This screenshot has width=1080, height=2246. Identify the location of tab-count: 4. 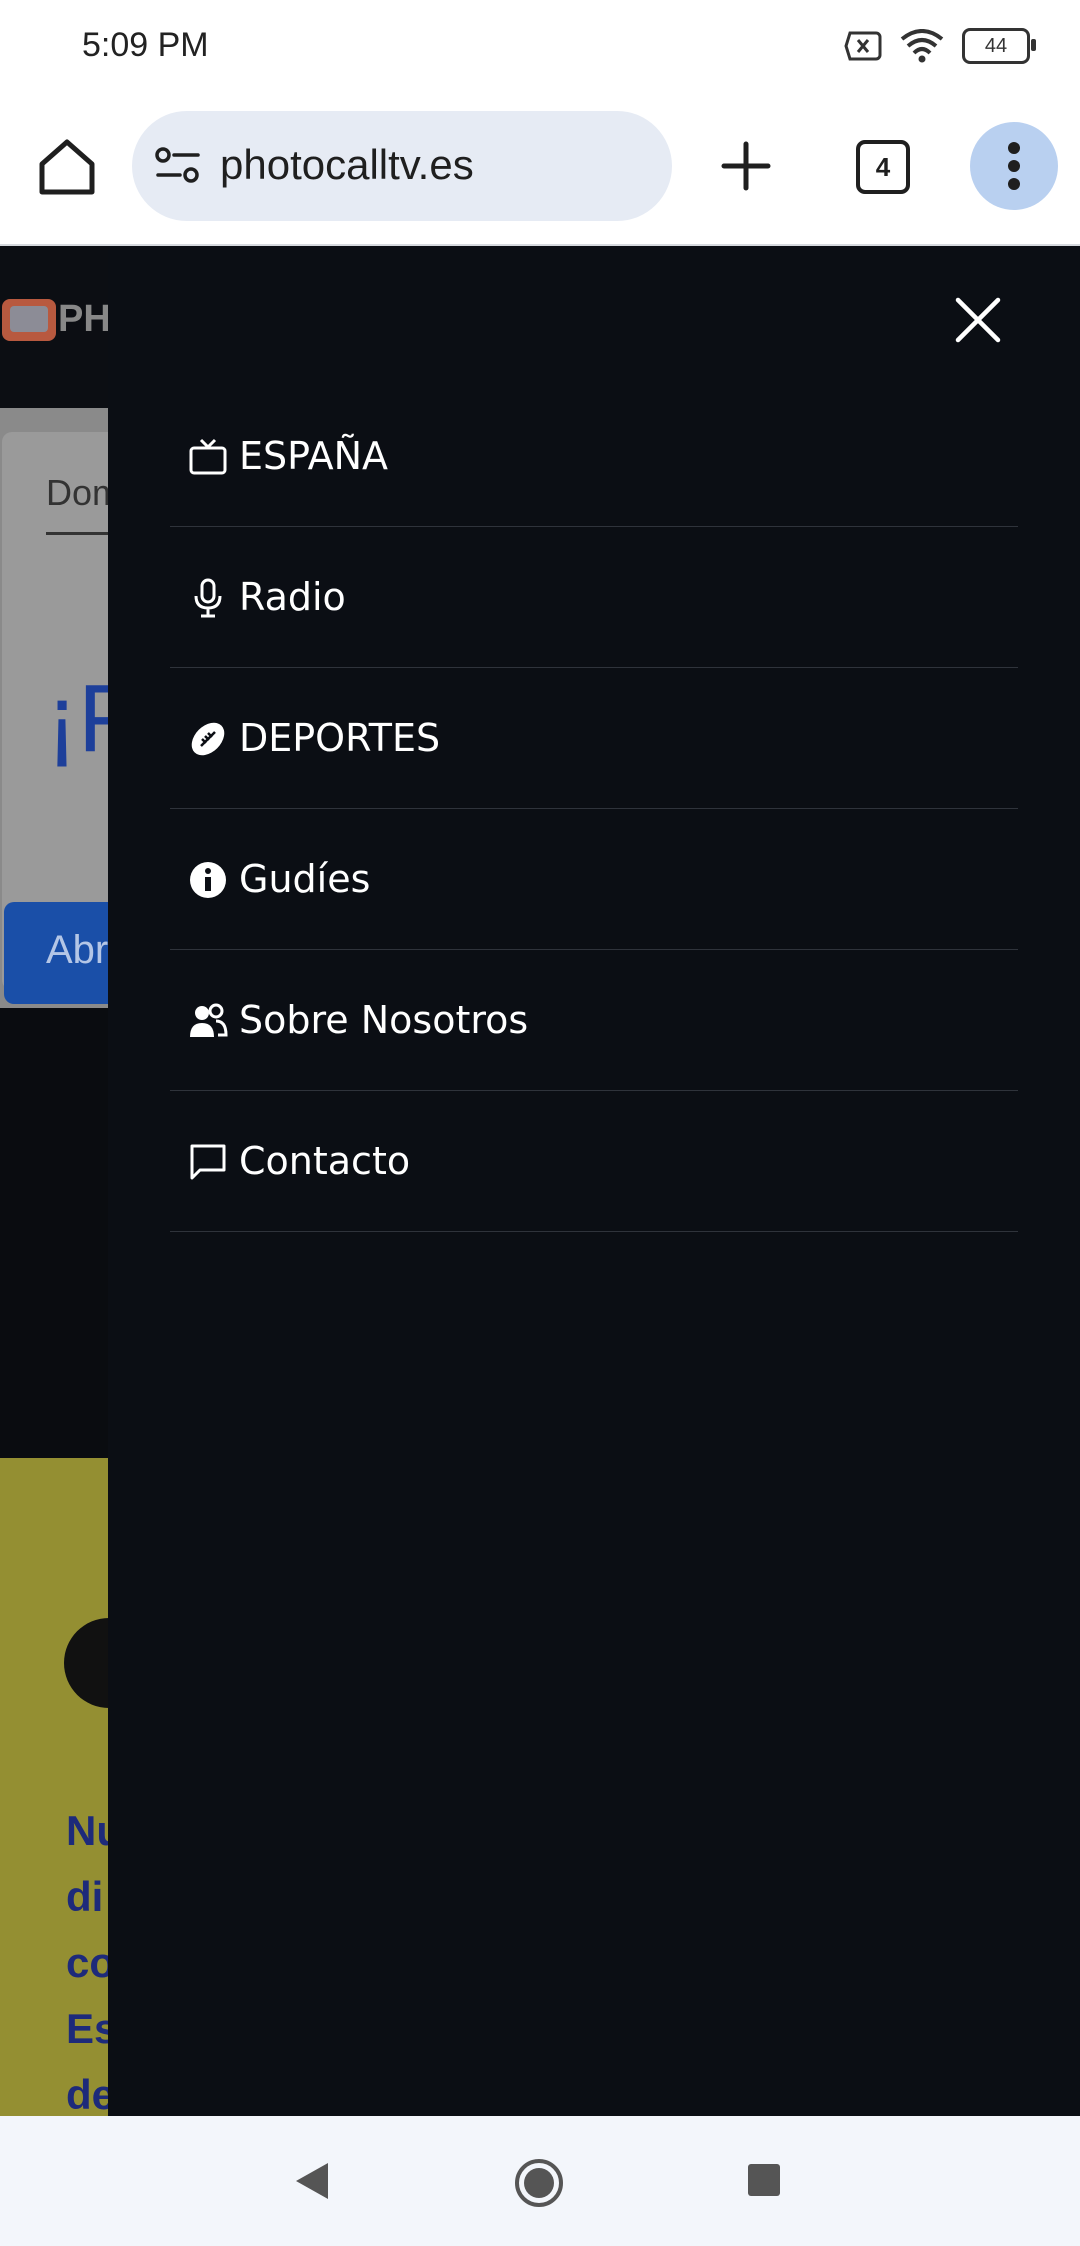
(883, 166).